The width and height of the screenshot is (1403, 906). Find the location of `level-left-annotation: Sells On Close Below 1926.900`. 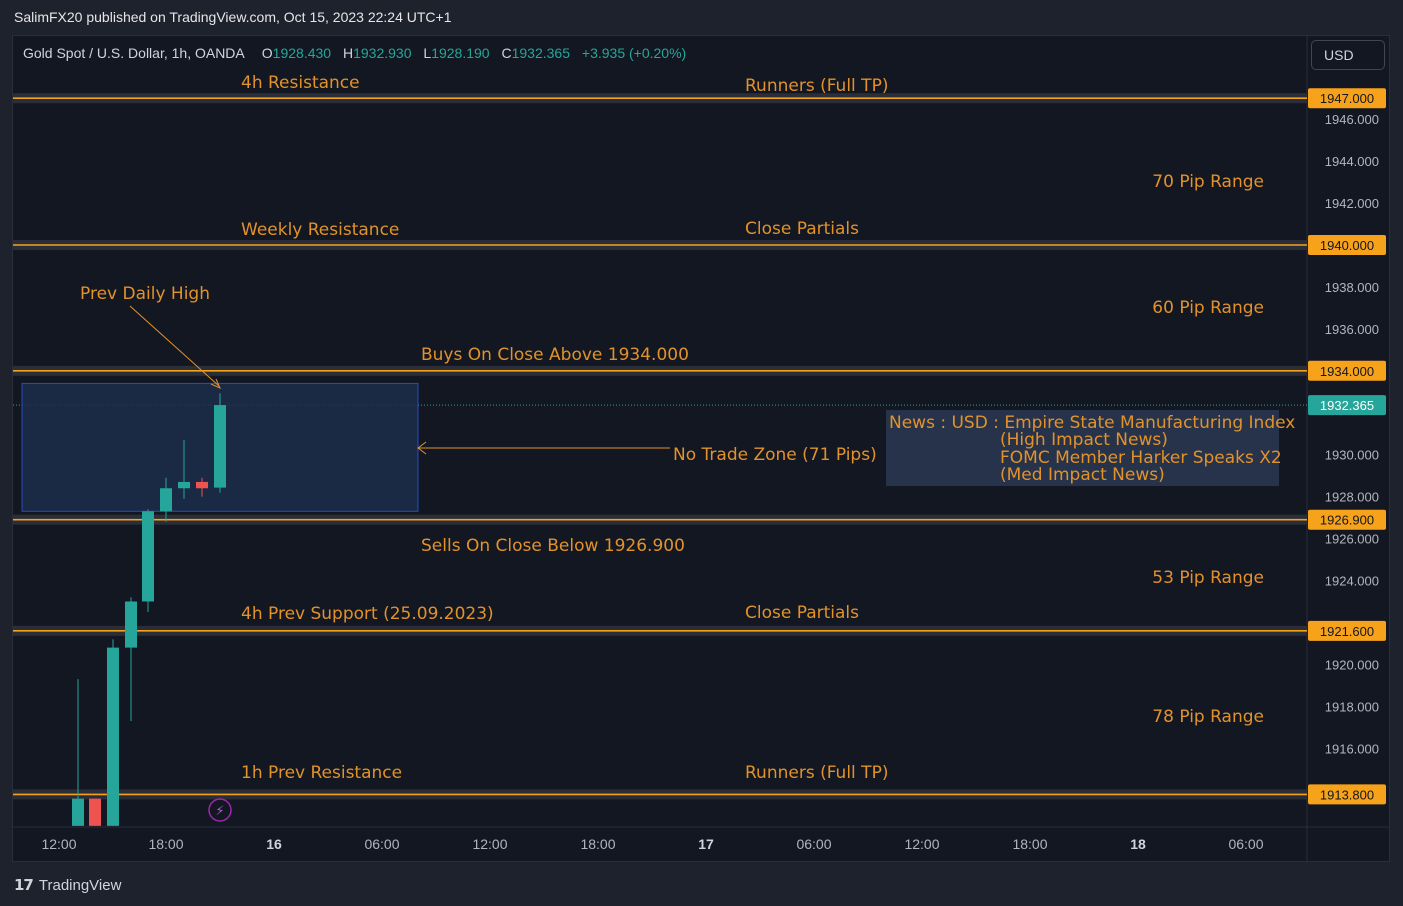

level-left-annotation: Sells On Close Below 1926.900 is located at coordinates (553, 546).